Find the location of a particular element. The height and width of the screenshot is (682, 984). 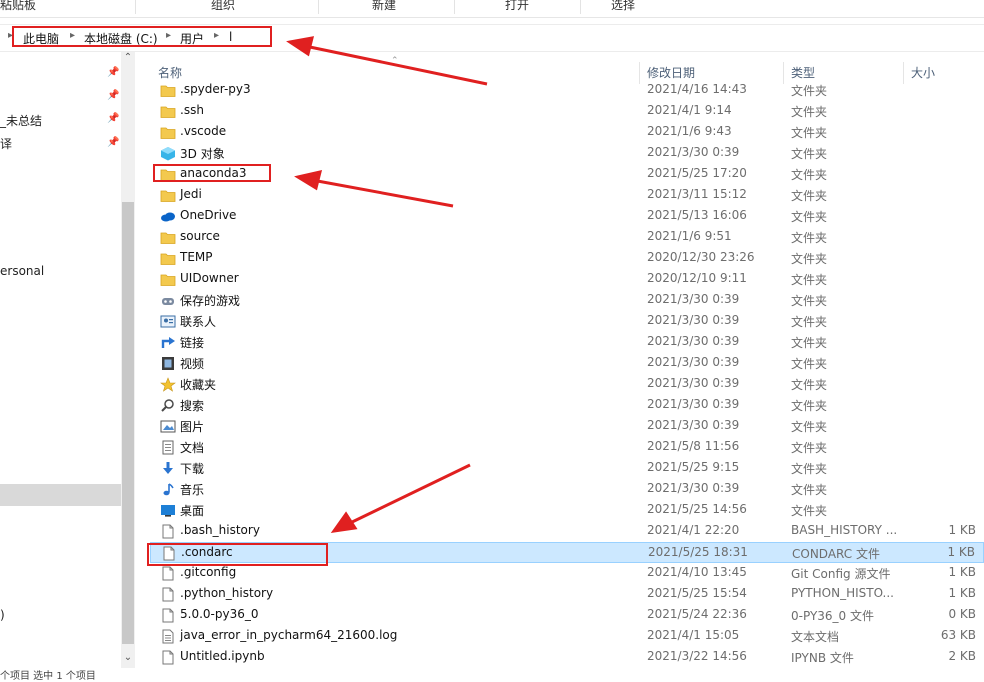

file-name: java_error_in_pycharm64_21600.log is located at coordinates (289, 635).